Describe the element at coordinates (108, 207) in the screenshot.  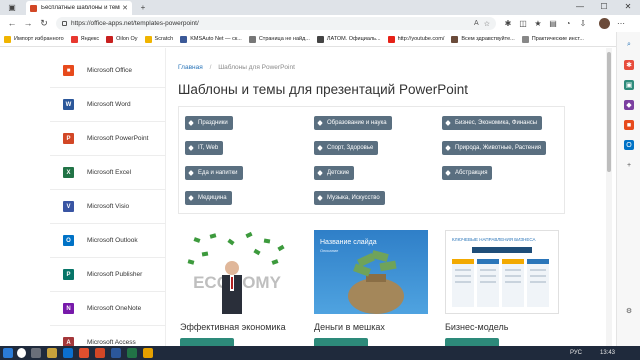
I see `sidebar-item-product: V Microsoft Visio` at that location.